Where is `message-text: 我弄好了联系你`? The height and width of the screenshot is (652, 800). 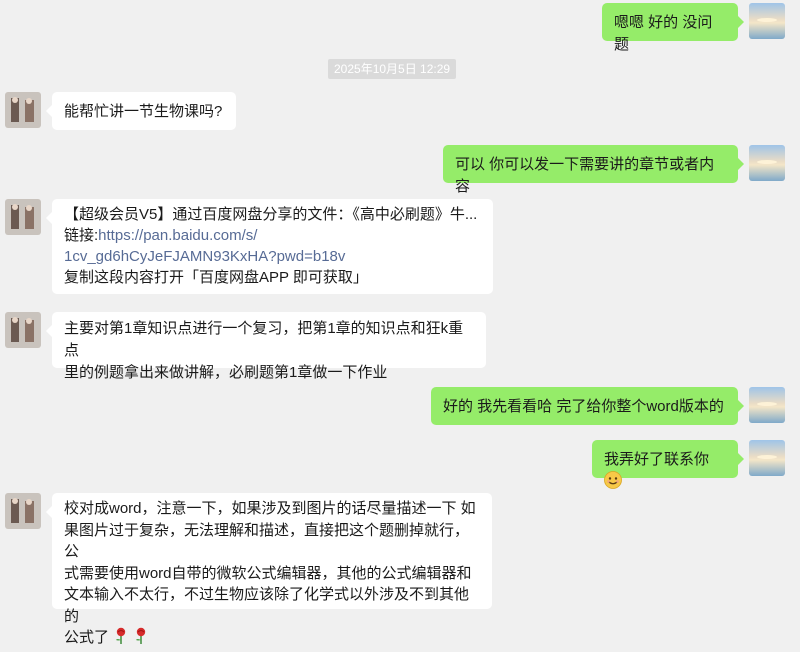 message-text: 我弄好了联系你 is located at coordinates (657, 459).